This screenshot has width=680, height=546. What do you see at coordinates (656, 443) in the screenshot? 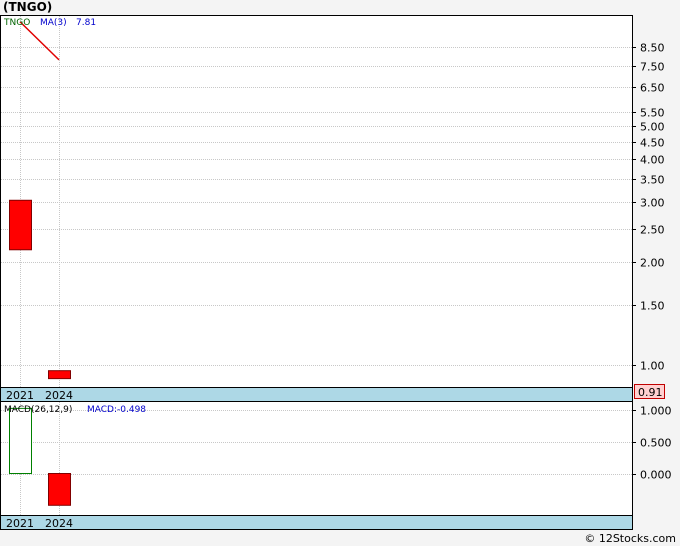
I see `macd-tick-label: 0.500` at bounding box center [656, 443].